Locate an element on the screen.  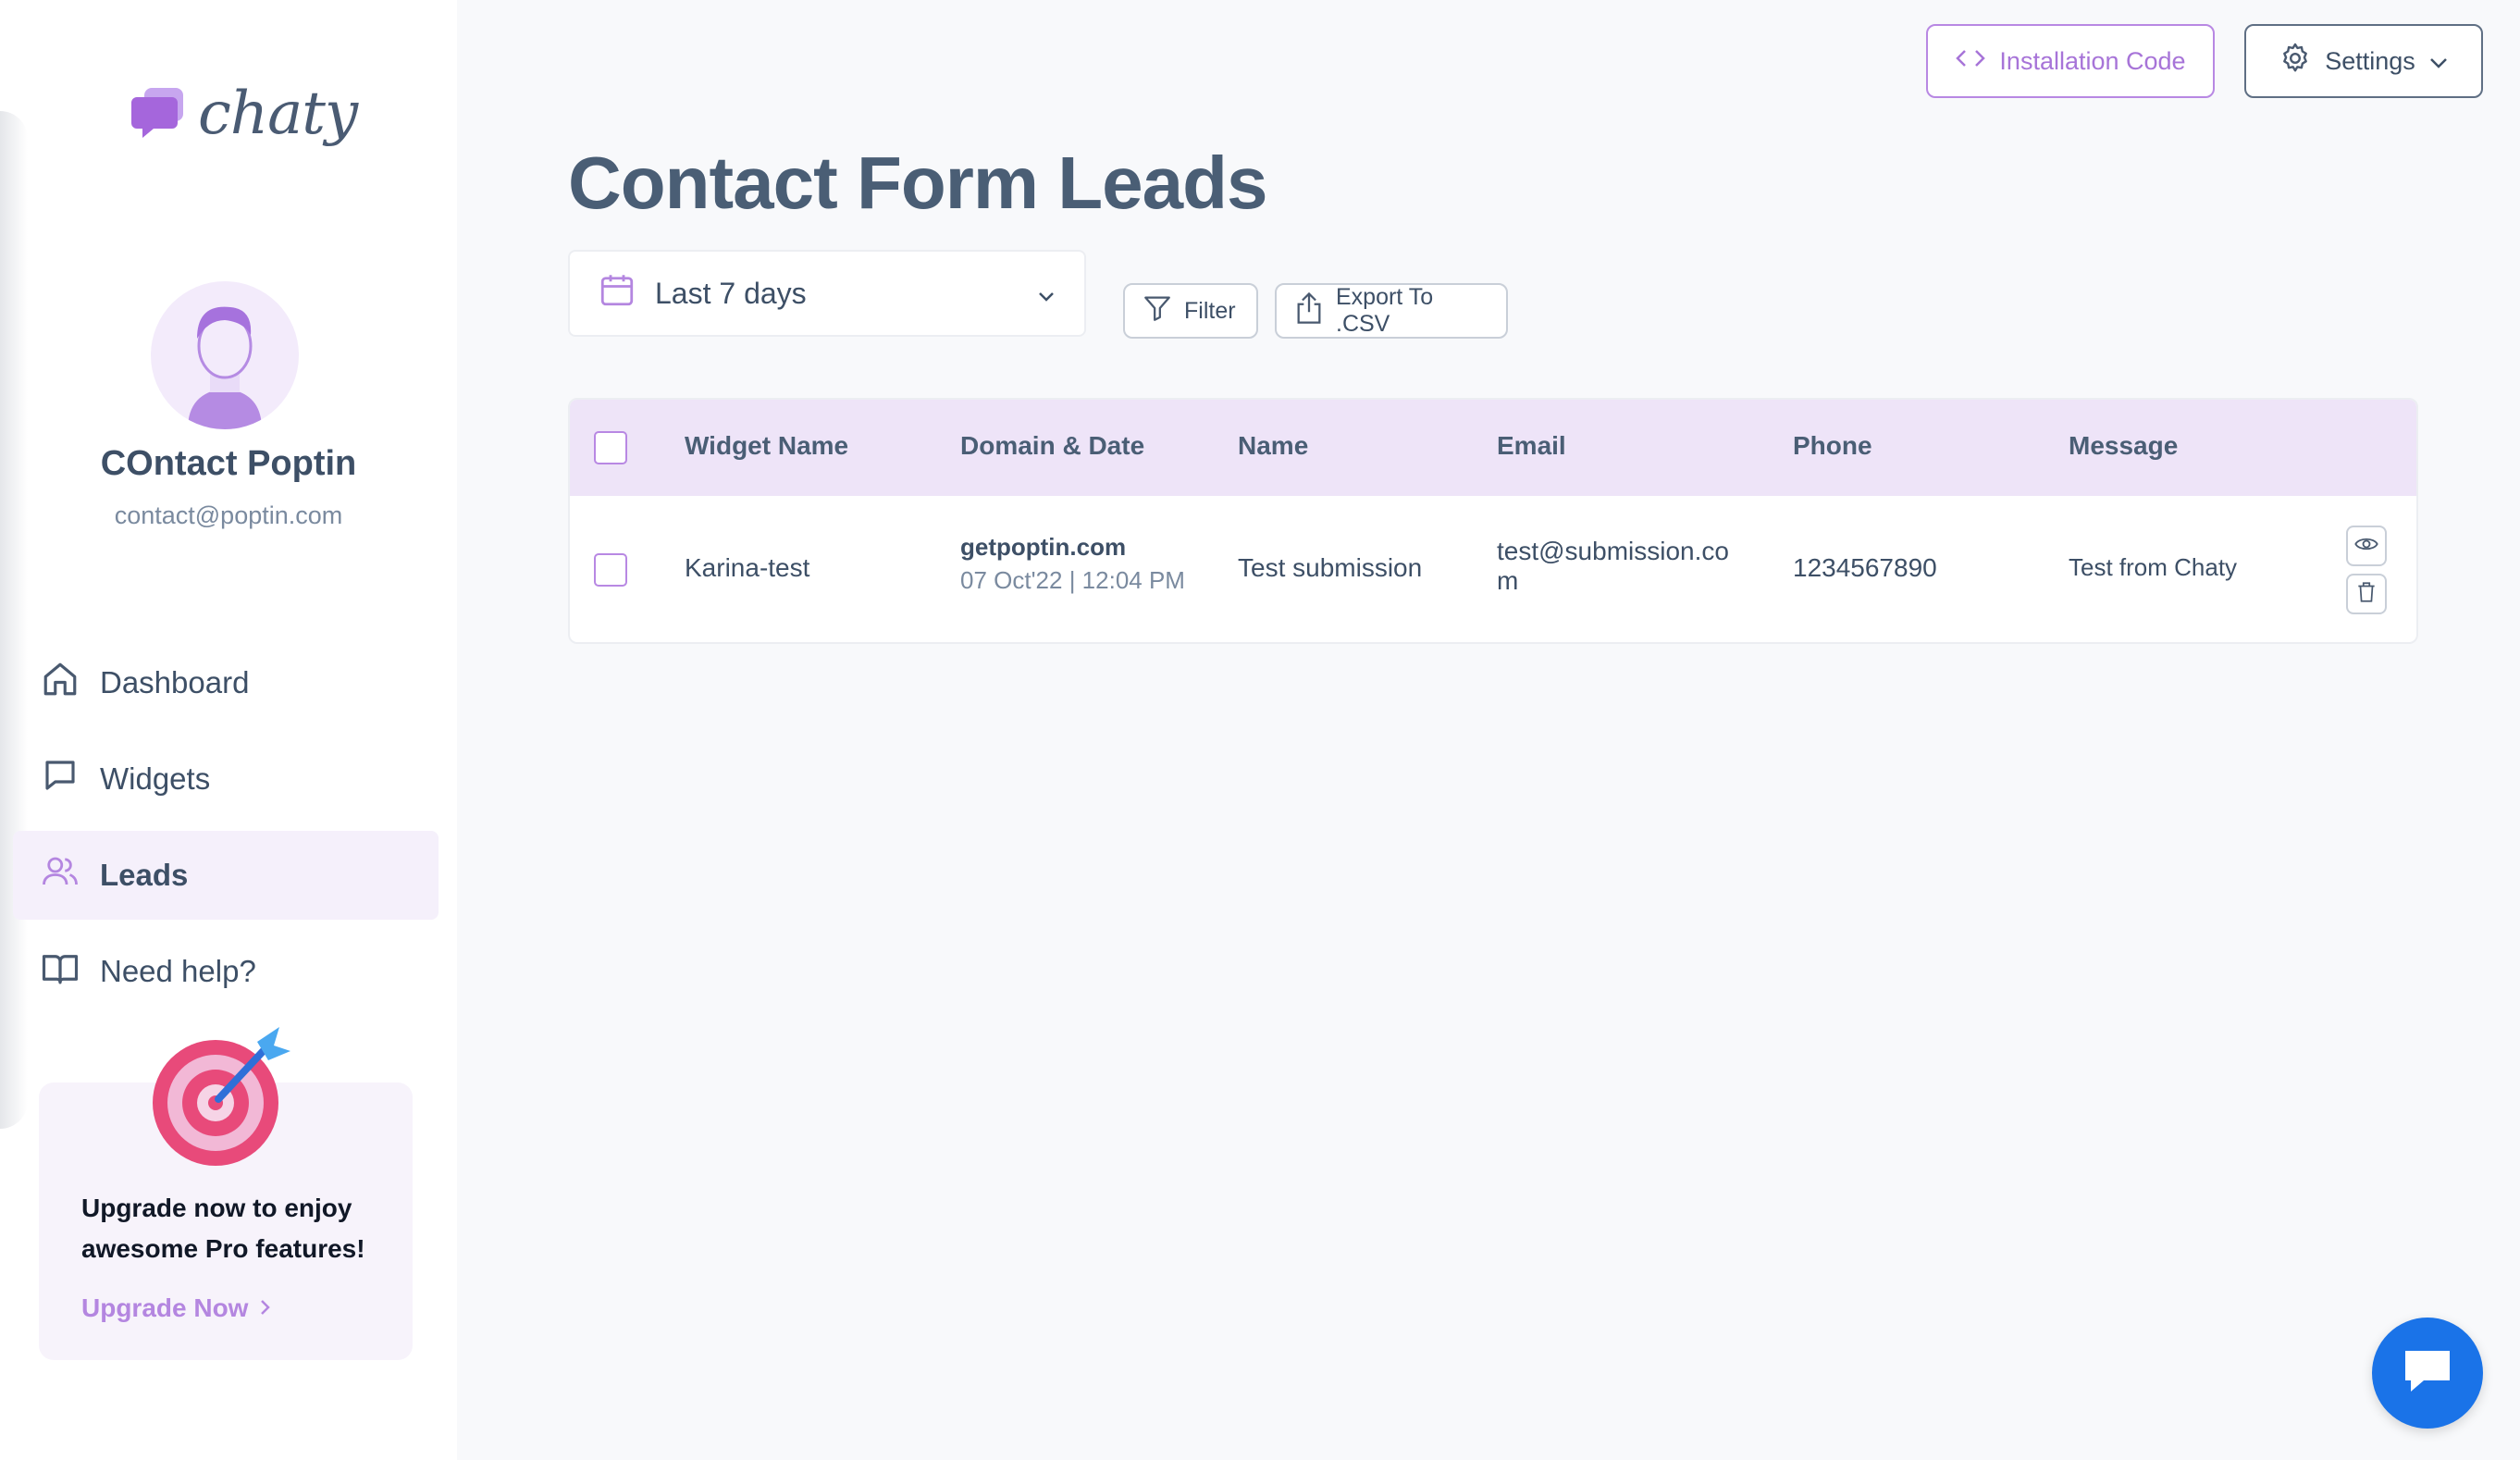
eye-icon is located at coordinates (2366, 546).